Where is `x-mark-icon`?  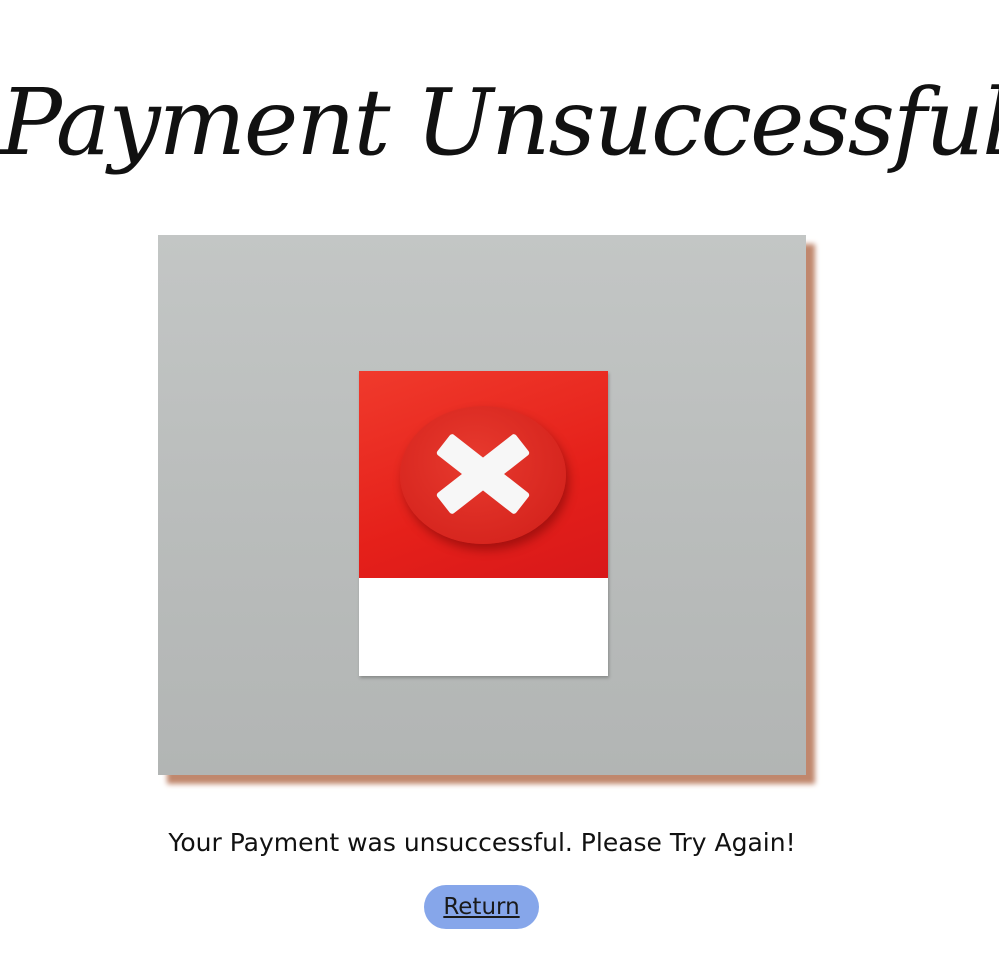 x-mark-icon is located at coordinates (483, 474).